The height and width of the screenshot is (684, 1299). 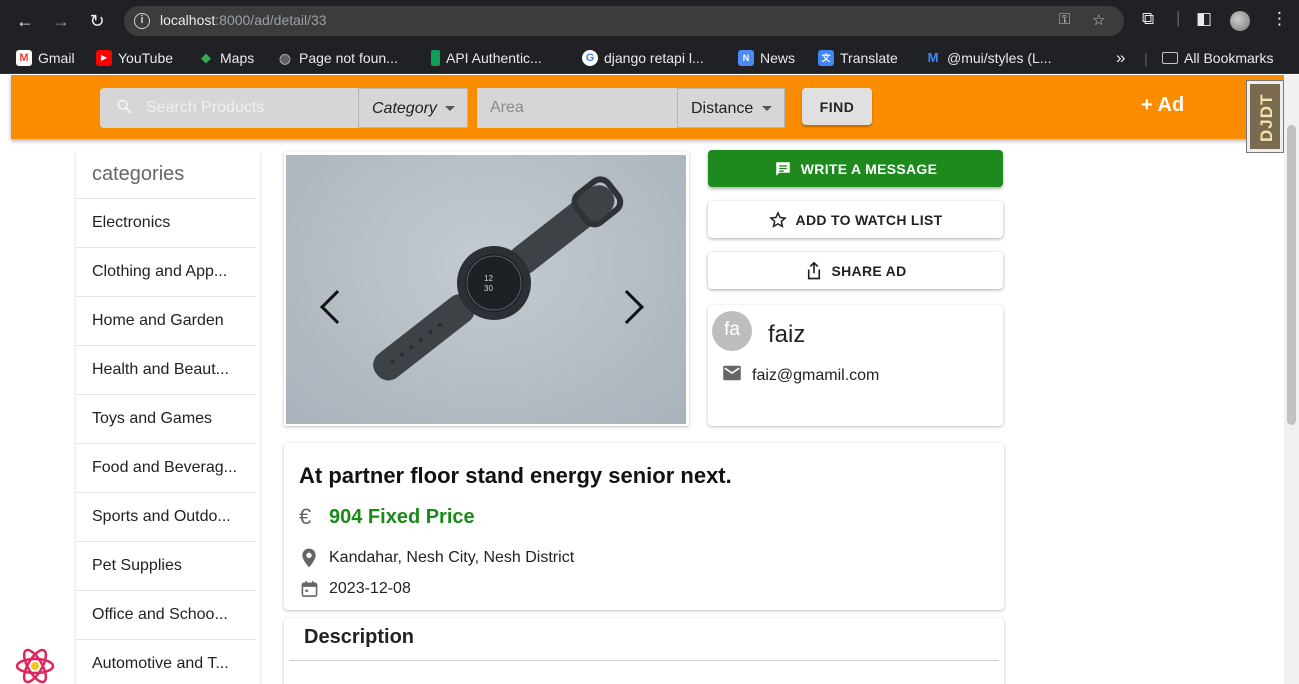 What do you see at coordinates (1162, 105) in the screenshot?
I see `add-ad-button: + Ad` at bounding box center [1162, 105].